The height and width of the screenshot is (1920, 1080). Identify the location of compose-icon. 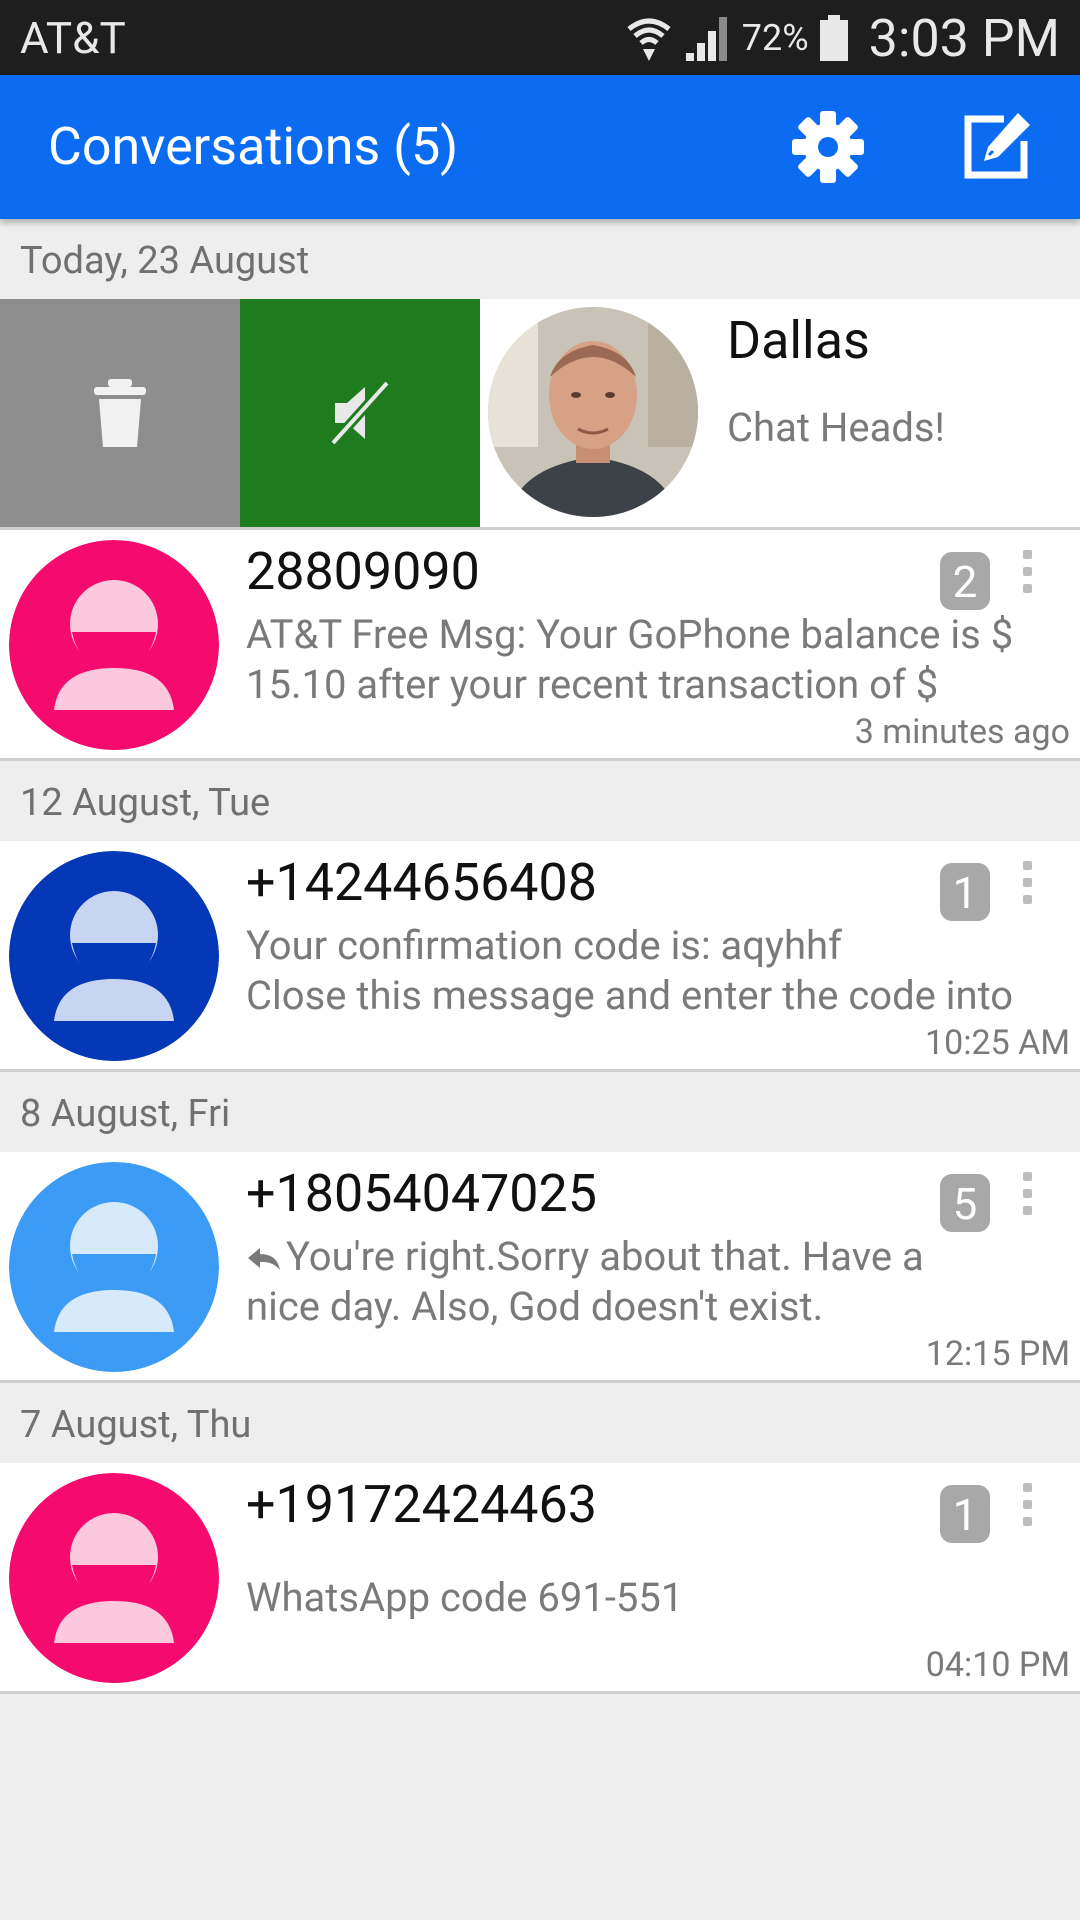
(997, 146).